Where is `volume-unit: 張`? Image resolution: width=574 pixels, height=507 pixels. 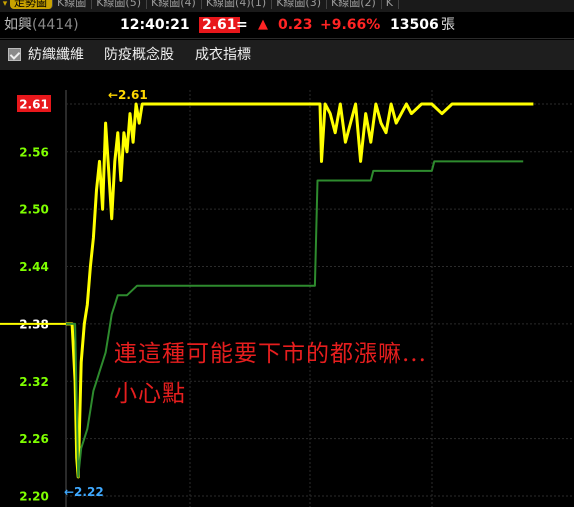 volume-unit: 張 is located at coordinates (448, 25).